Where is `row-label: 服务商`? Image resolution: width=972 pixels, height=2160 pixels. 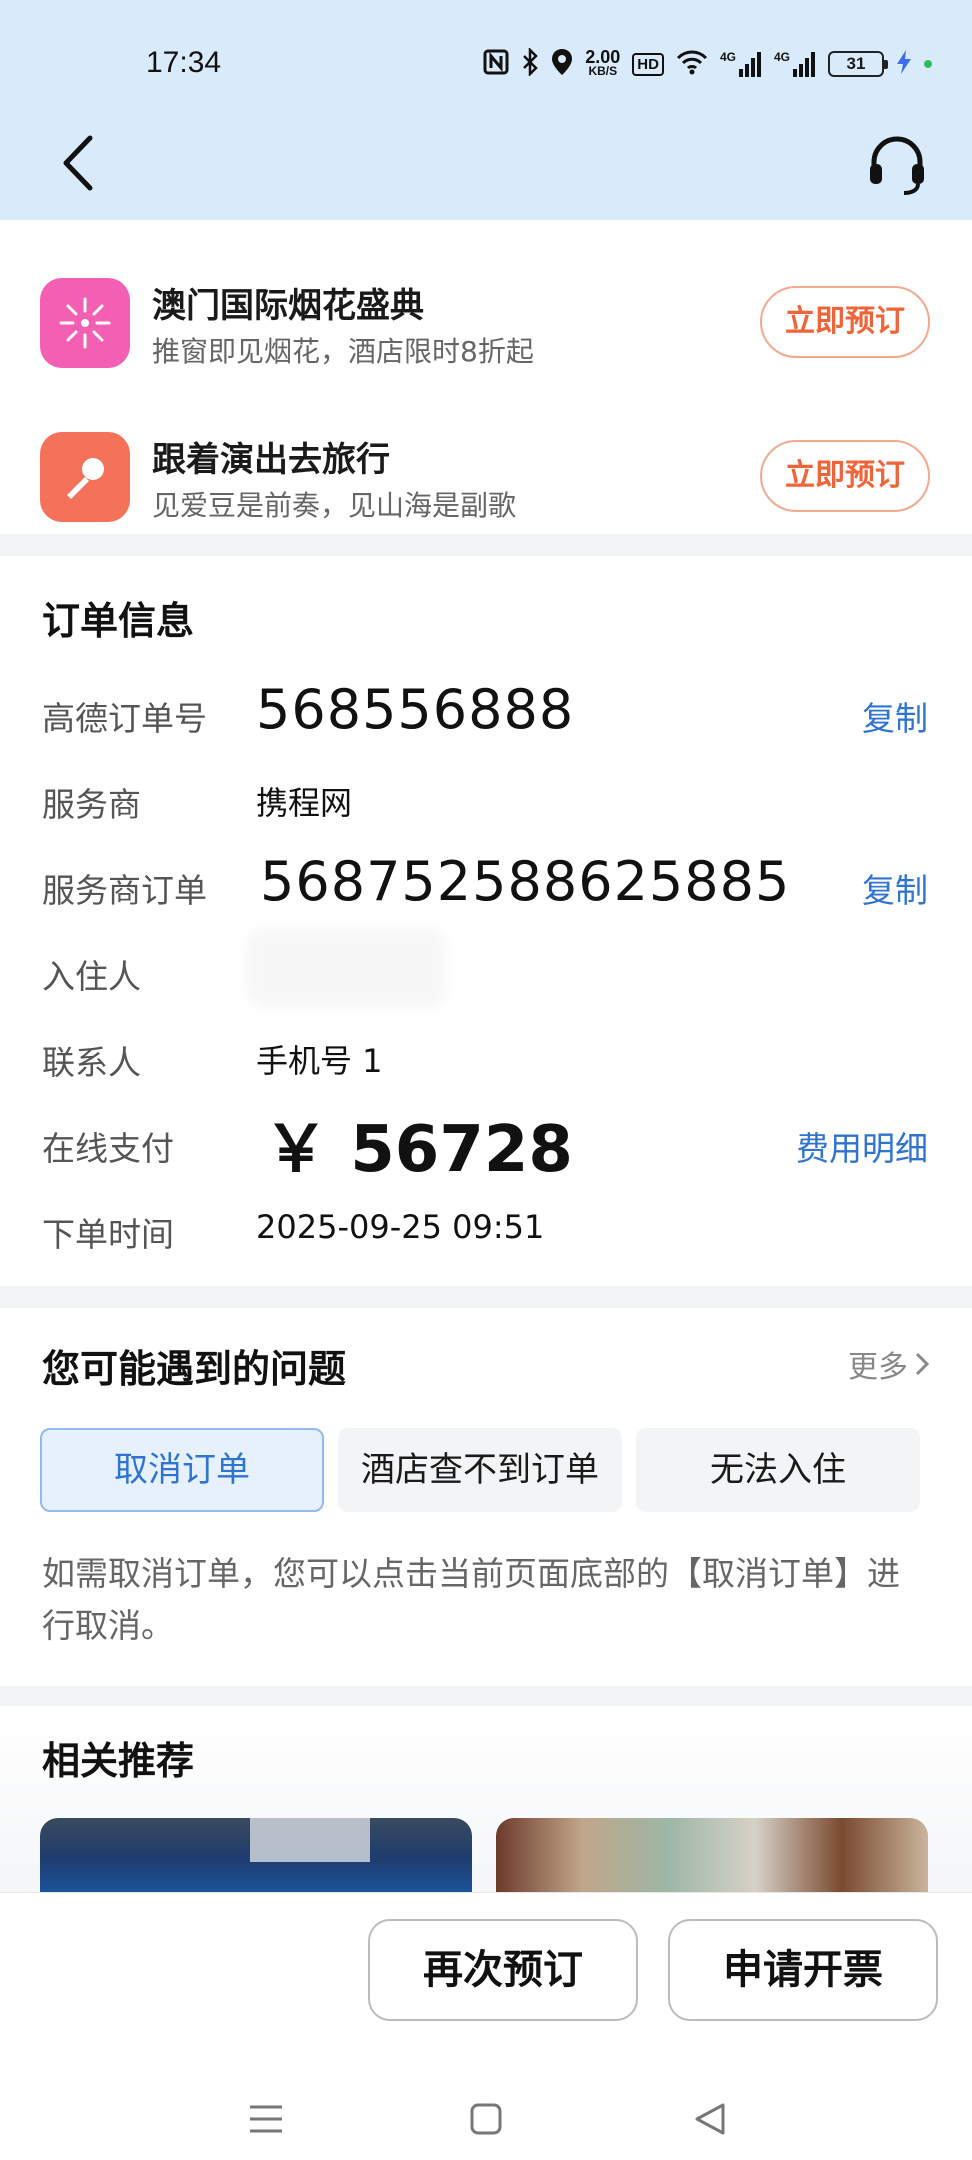 row-label: 服务商 is located at coordinates (91, 804).